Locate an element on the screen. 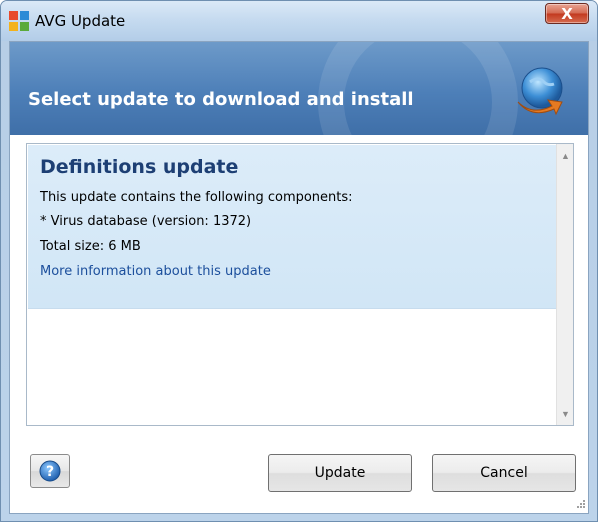 The height and width of the screenshot is (522, 598). help-button: ? is located at coordinates (50, 471).